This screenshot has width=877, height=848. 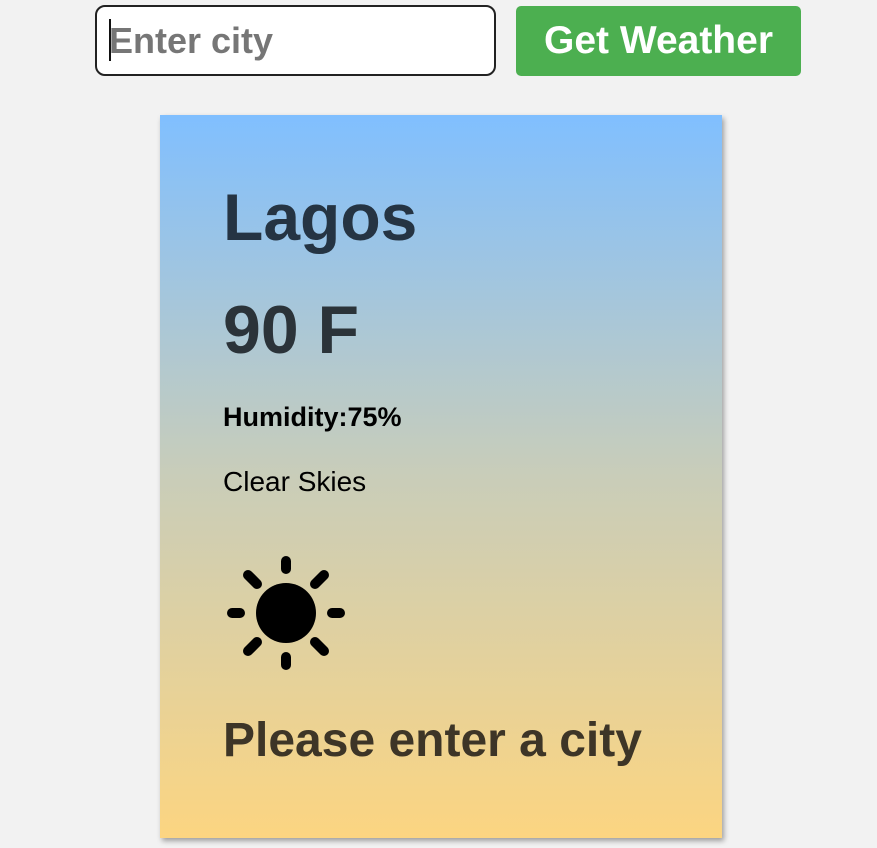 I want to click on text-caret, so click(x=110, y=40).